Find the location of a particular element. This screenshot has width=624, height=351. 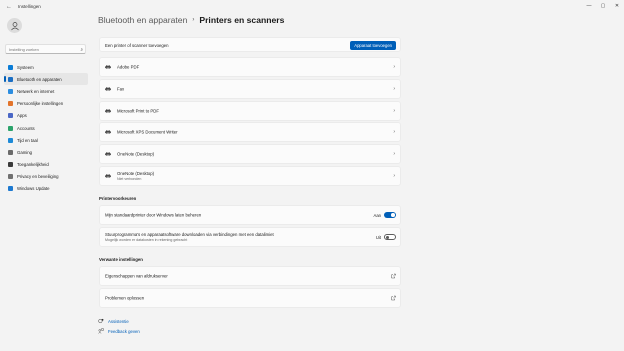

avatar is located at coordinates (14, 25).